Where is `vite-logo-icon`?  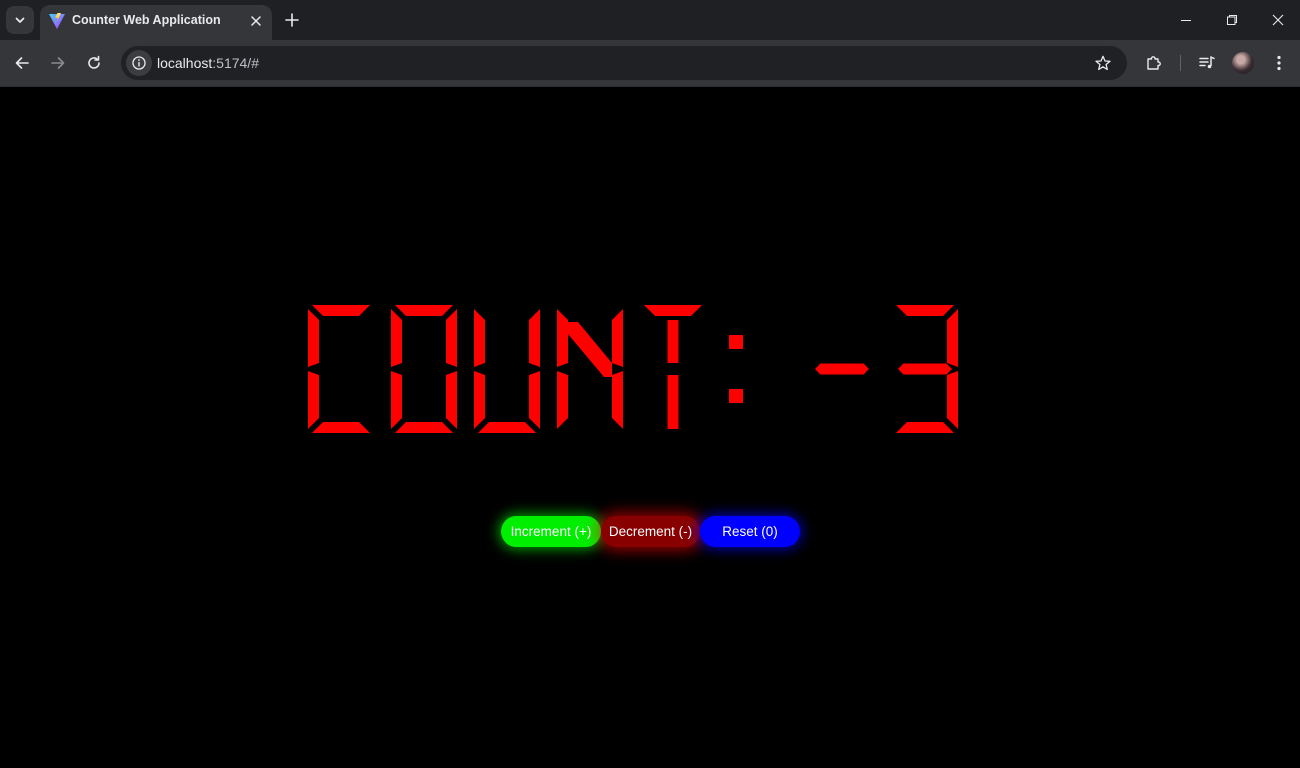 vite-logo-icon is located at coordinates (57, 21).